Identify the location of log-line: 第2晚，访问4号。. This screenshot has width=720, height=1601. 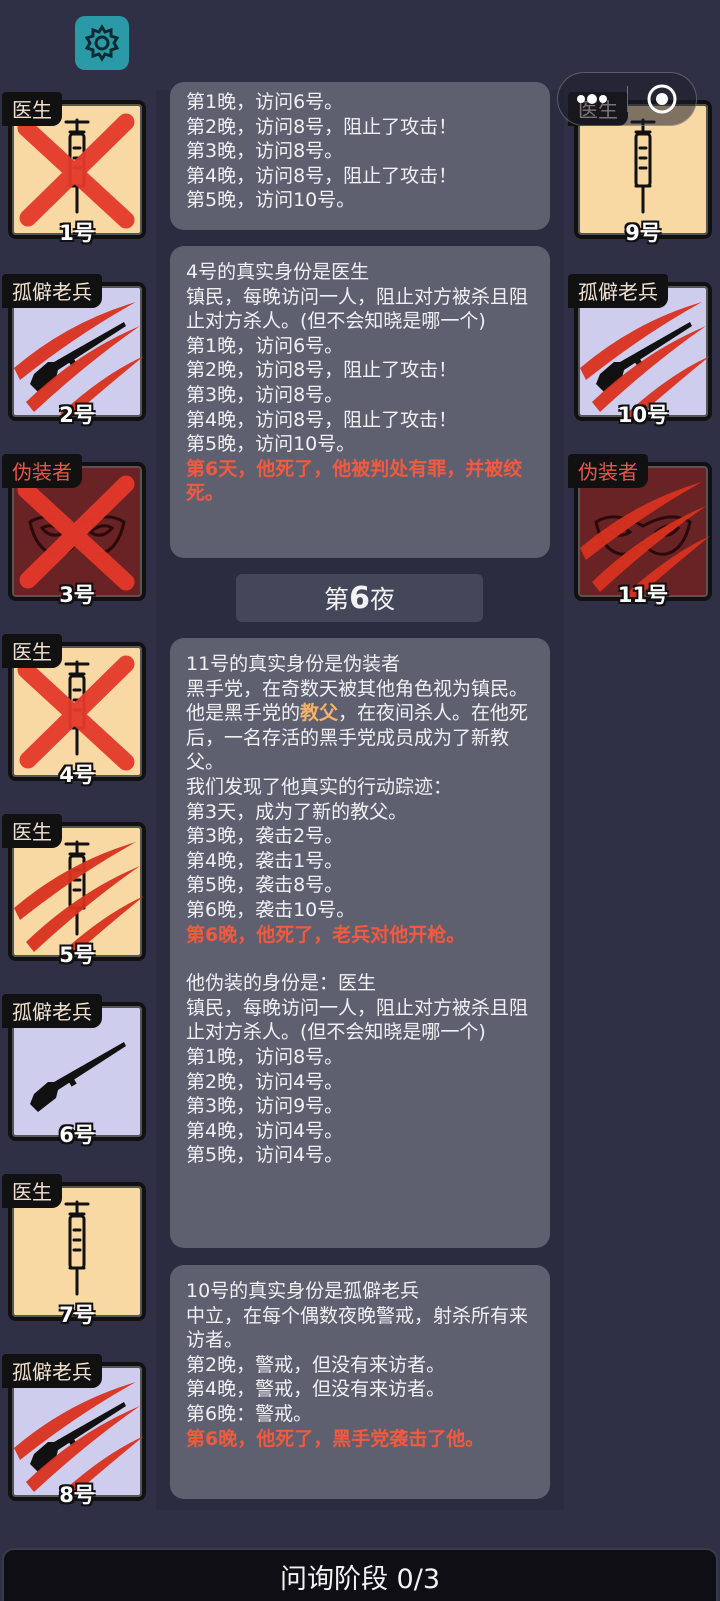
(265, 1081).